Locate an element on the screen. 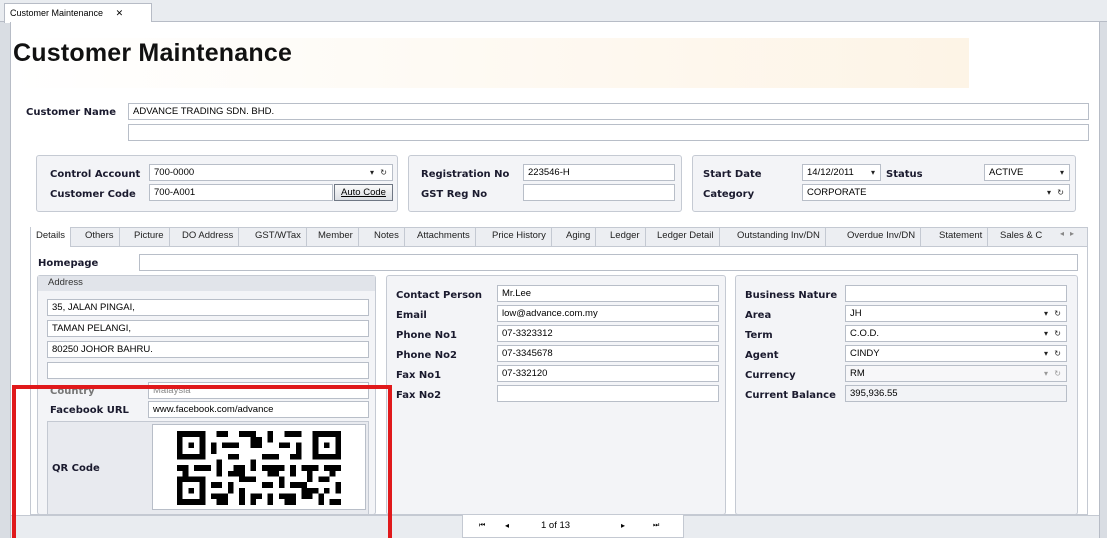 This screenshot has height=538, width=1107. tab-ledger: Ledger is located at coordinates (625, 237).